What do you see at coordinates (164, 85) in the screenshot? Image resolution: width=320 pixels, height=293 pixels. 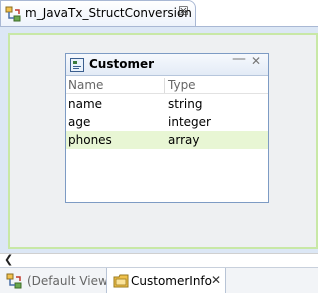 I see `column-divider` at bounding box center [164, 85].